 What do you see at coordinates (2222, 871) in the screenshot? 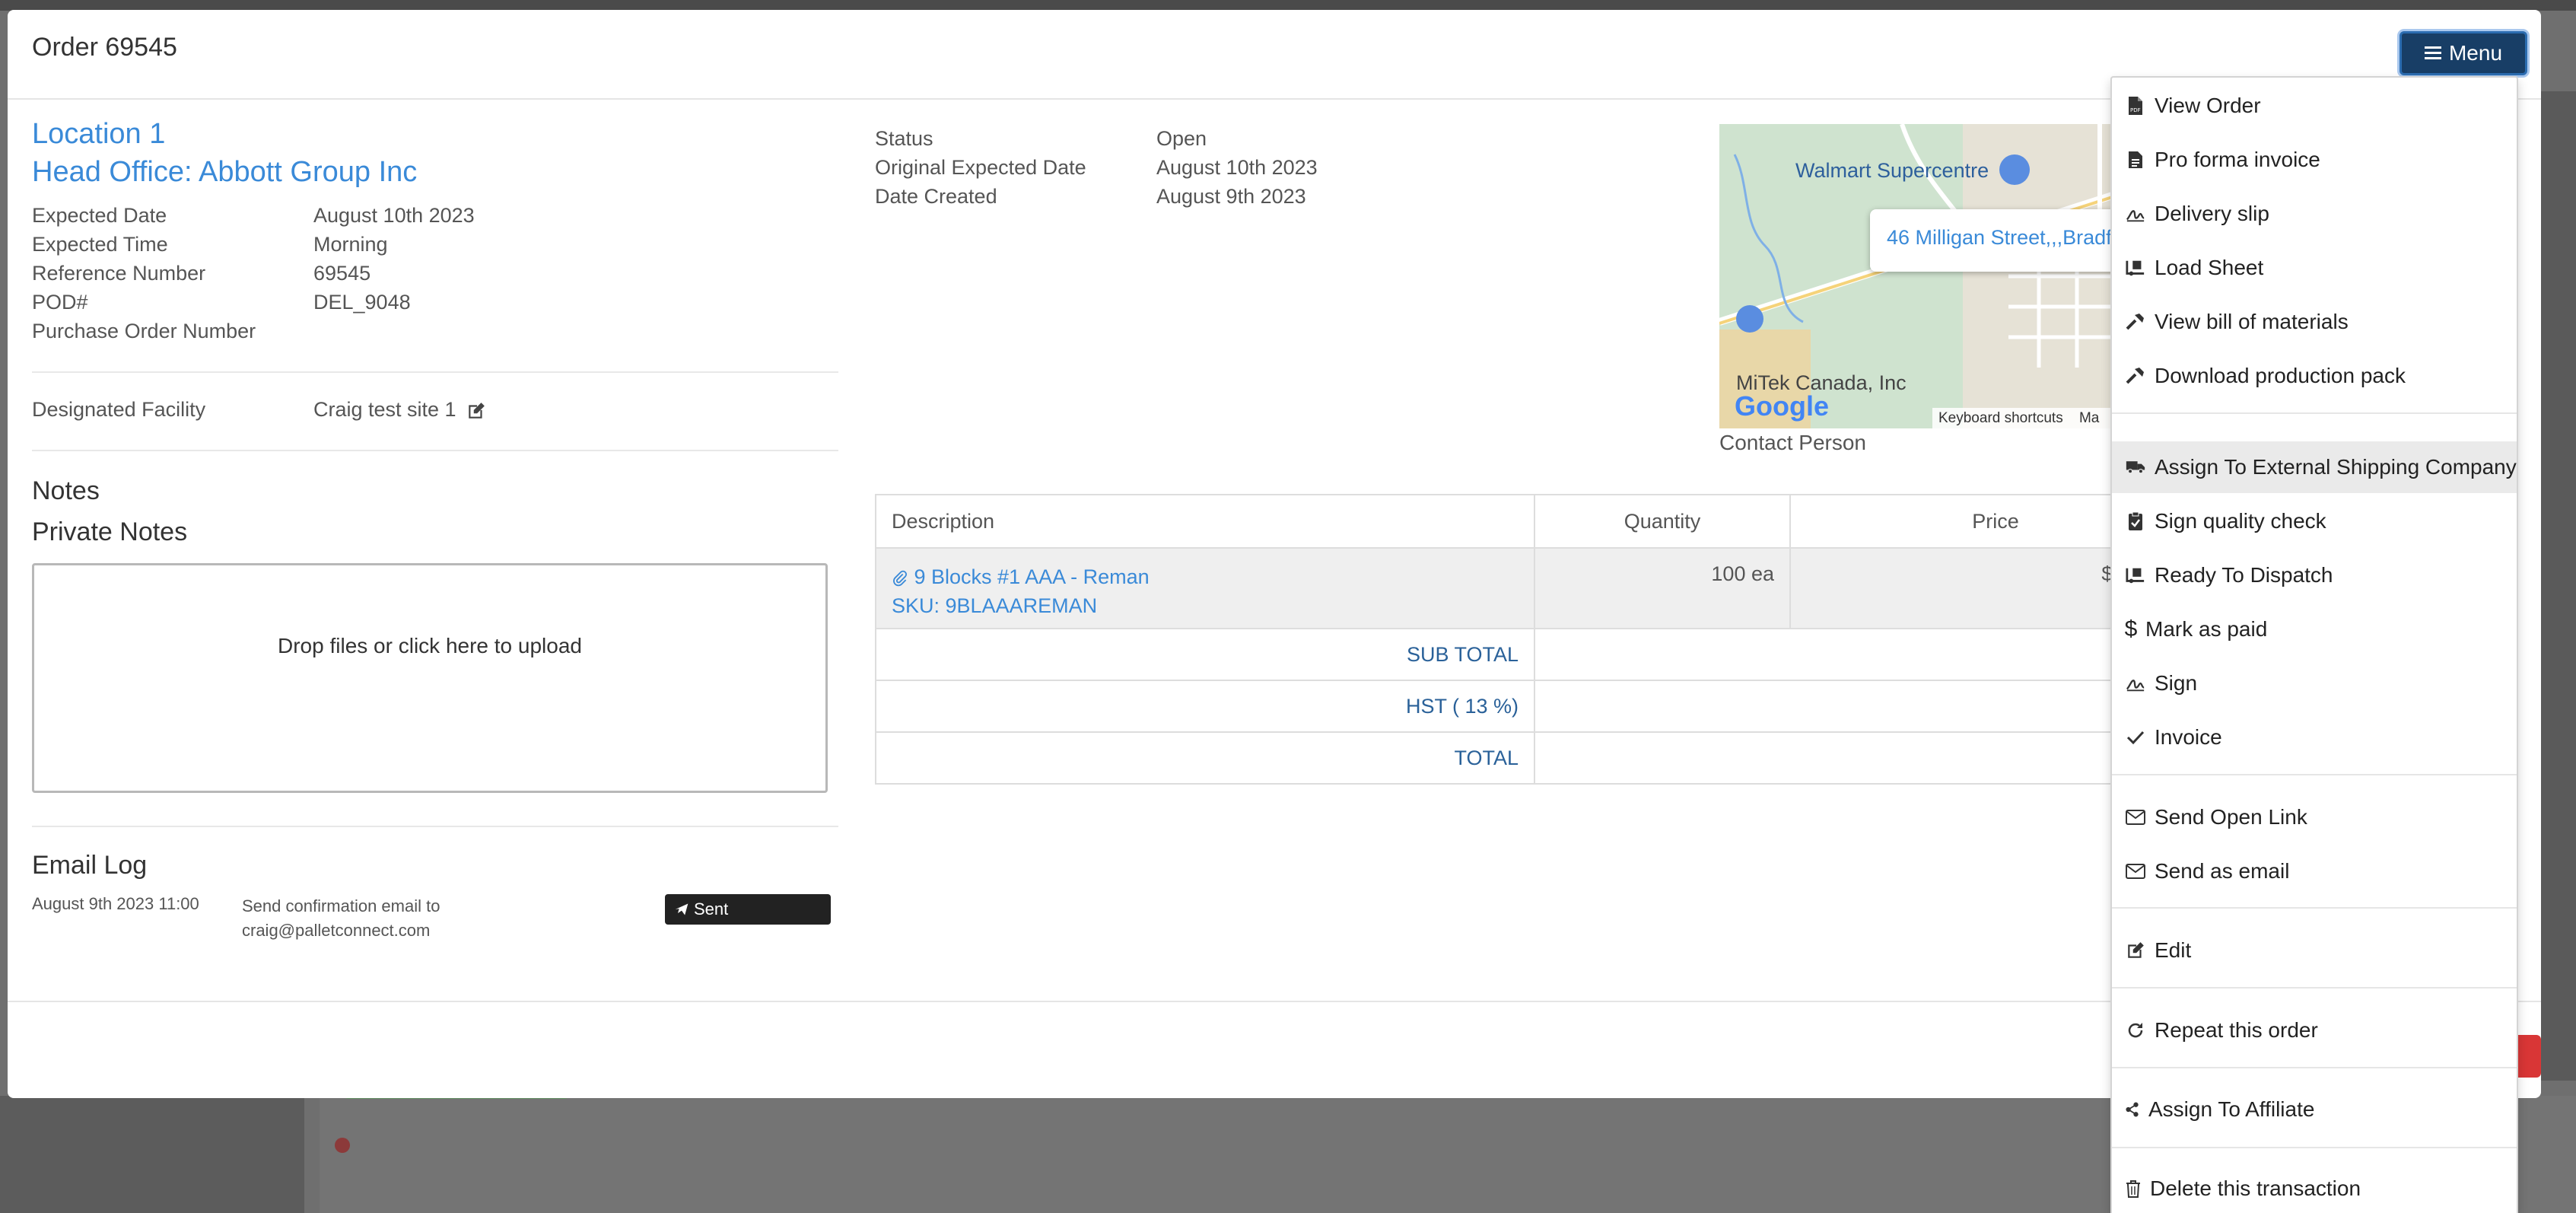
I see `menu-item-label: Send as email` at bounding box center [2222, 871].